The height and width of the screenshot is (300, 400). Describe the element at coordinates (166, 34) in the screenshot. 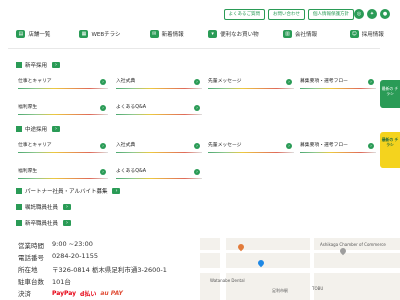

I see `nav-news: ✉ 新着情報` at that location.